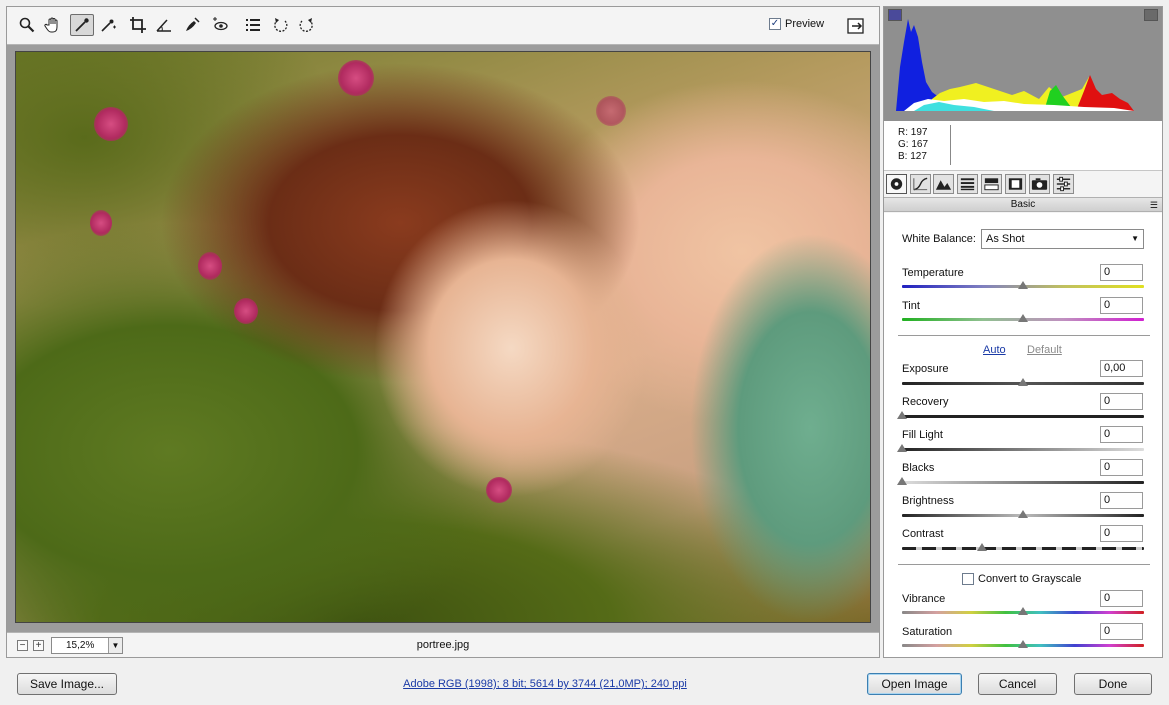  Describe the element at coordinates (443, 26) in the screenshot. I see `toolbar: ✓ Preview` at that location.